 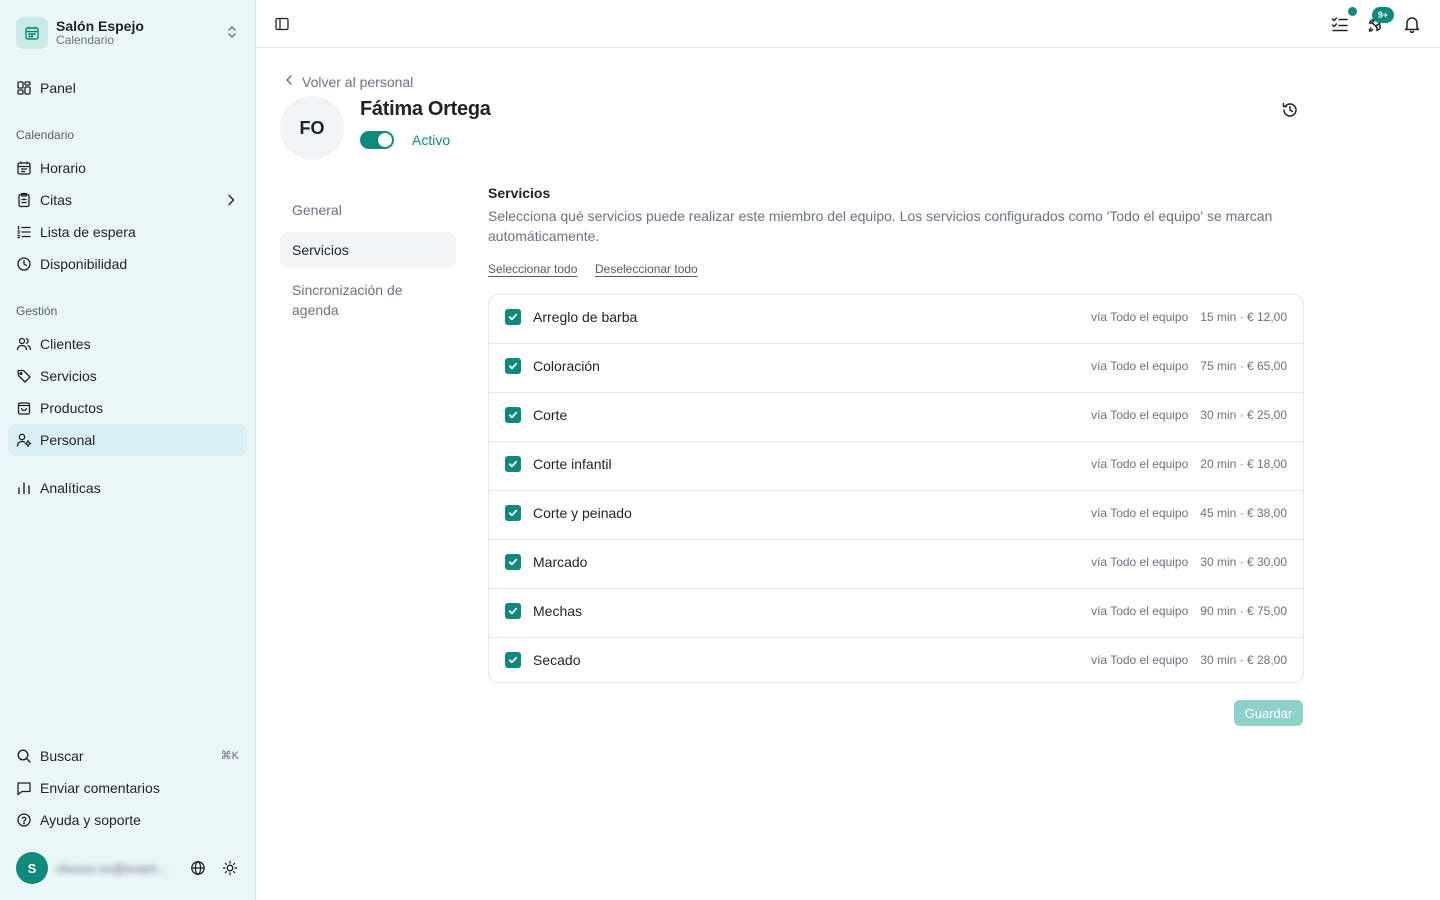 I want to click on service-name: Coloración, so click(x=566, y=366).